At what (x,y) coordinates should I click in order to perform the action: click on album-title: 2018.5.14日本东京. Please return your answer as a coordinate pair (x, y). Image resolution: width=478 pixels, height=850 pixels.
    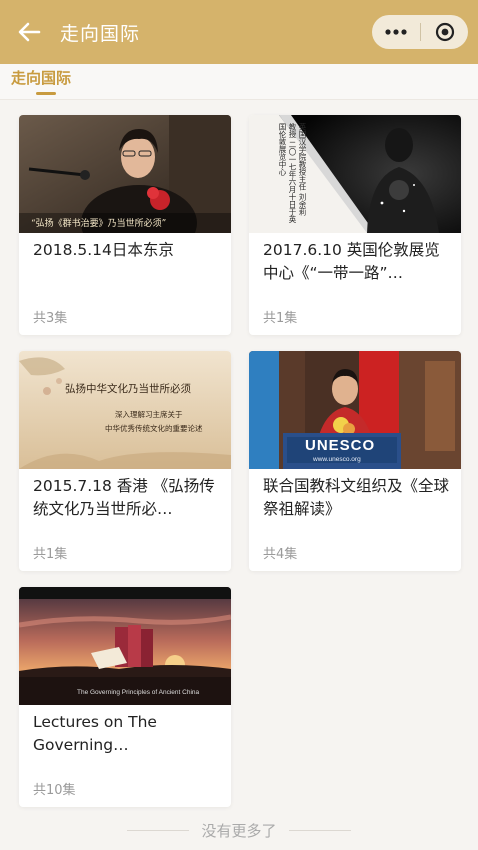
    Looking at the image, I should click on (103, 250).